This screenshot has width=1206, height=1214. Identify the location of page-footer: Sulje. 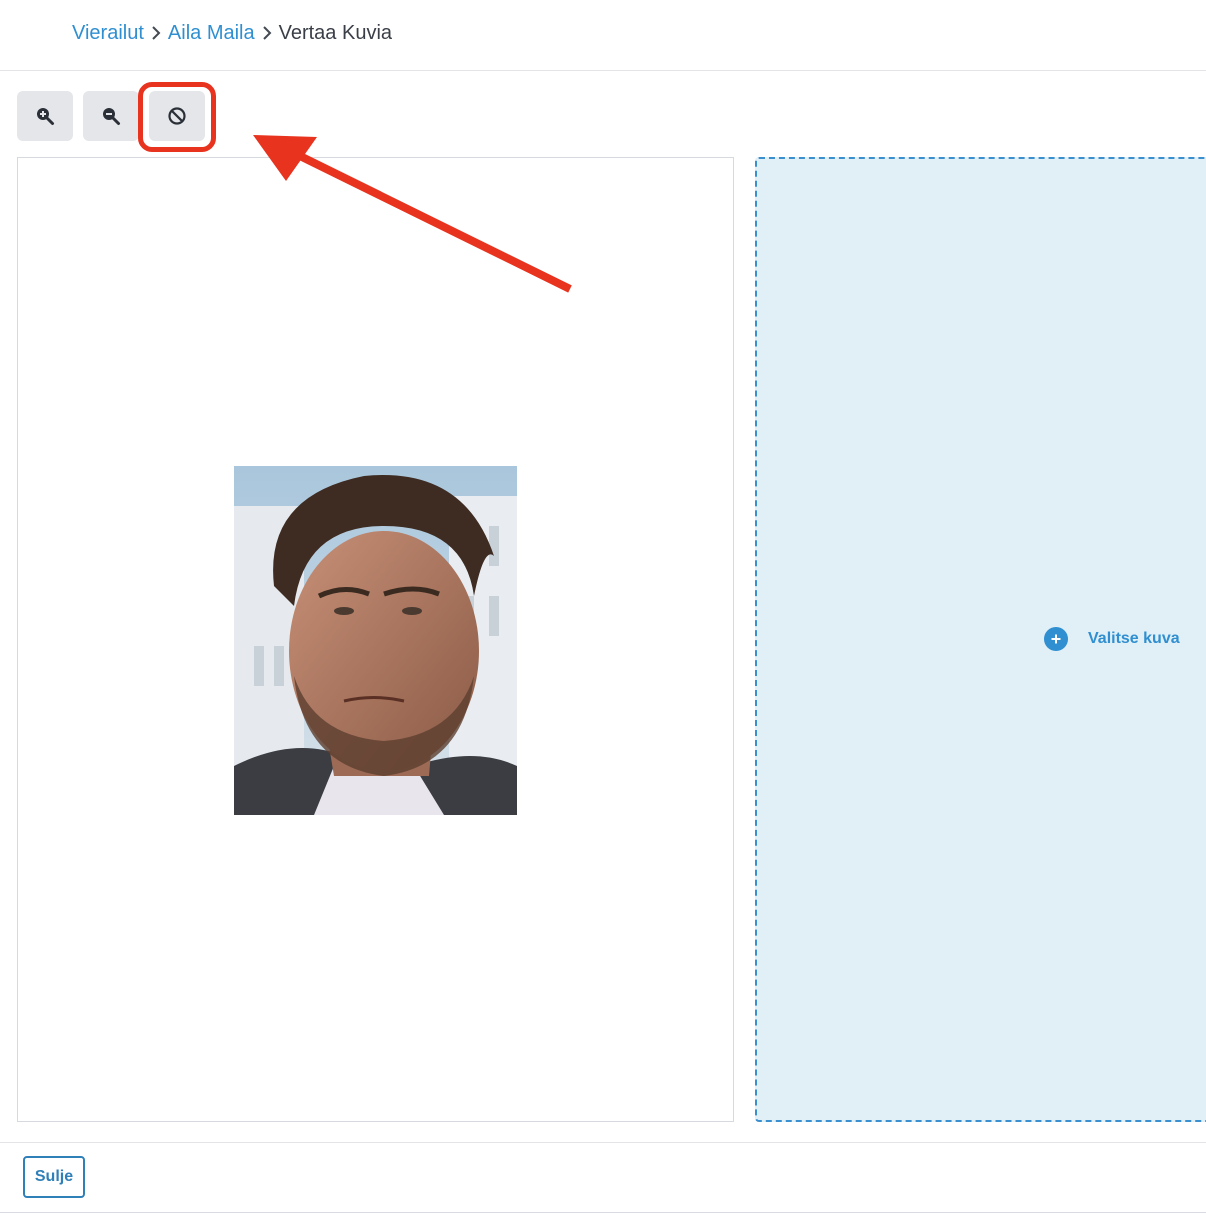
(603, 1178).